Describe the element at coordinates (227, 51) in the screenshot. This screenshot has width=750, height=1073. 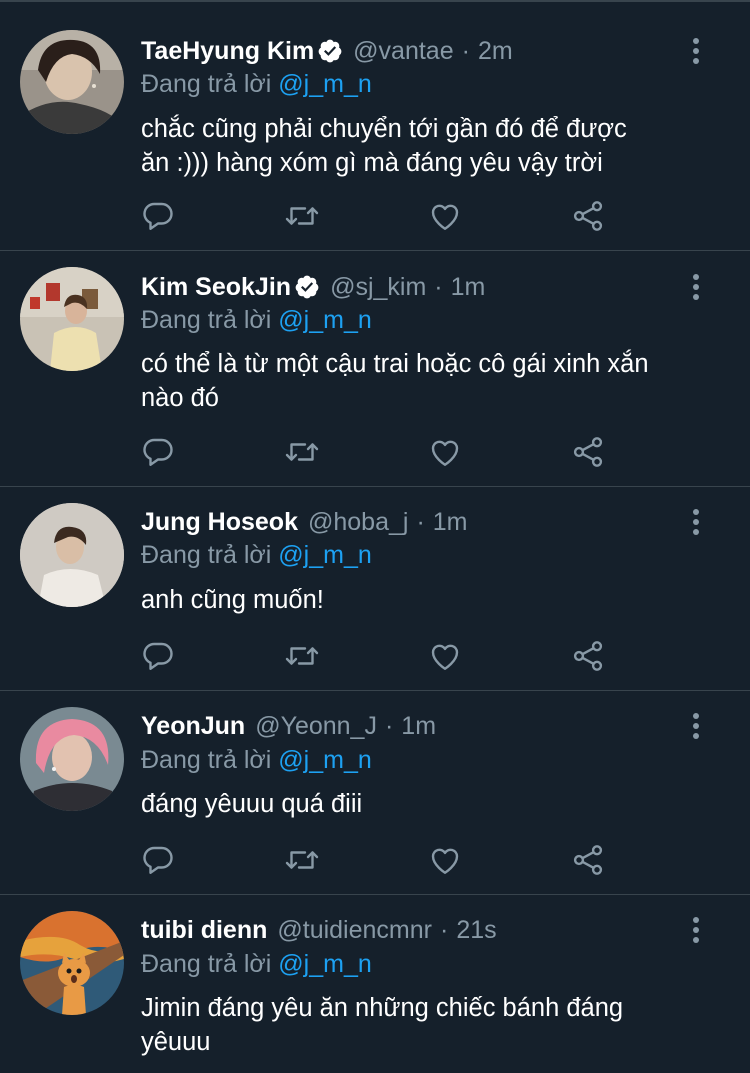
I see `display-name: TaeHyung Kim` at that location.